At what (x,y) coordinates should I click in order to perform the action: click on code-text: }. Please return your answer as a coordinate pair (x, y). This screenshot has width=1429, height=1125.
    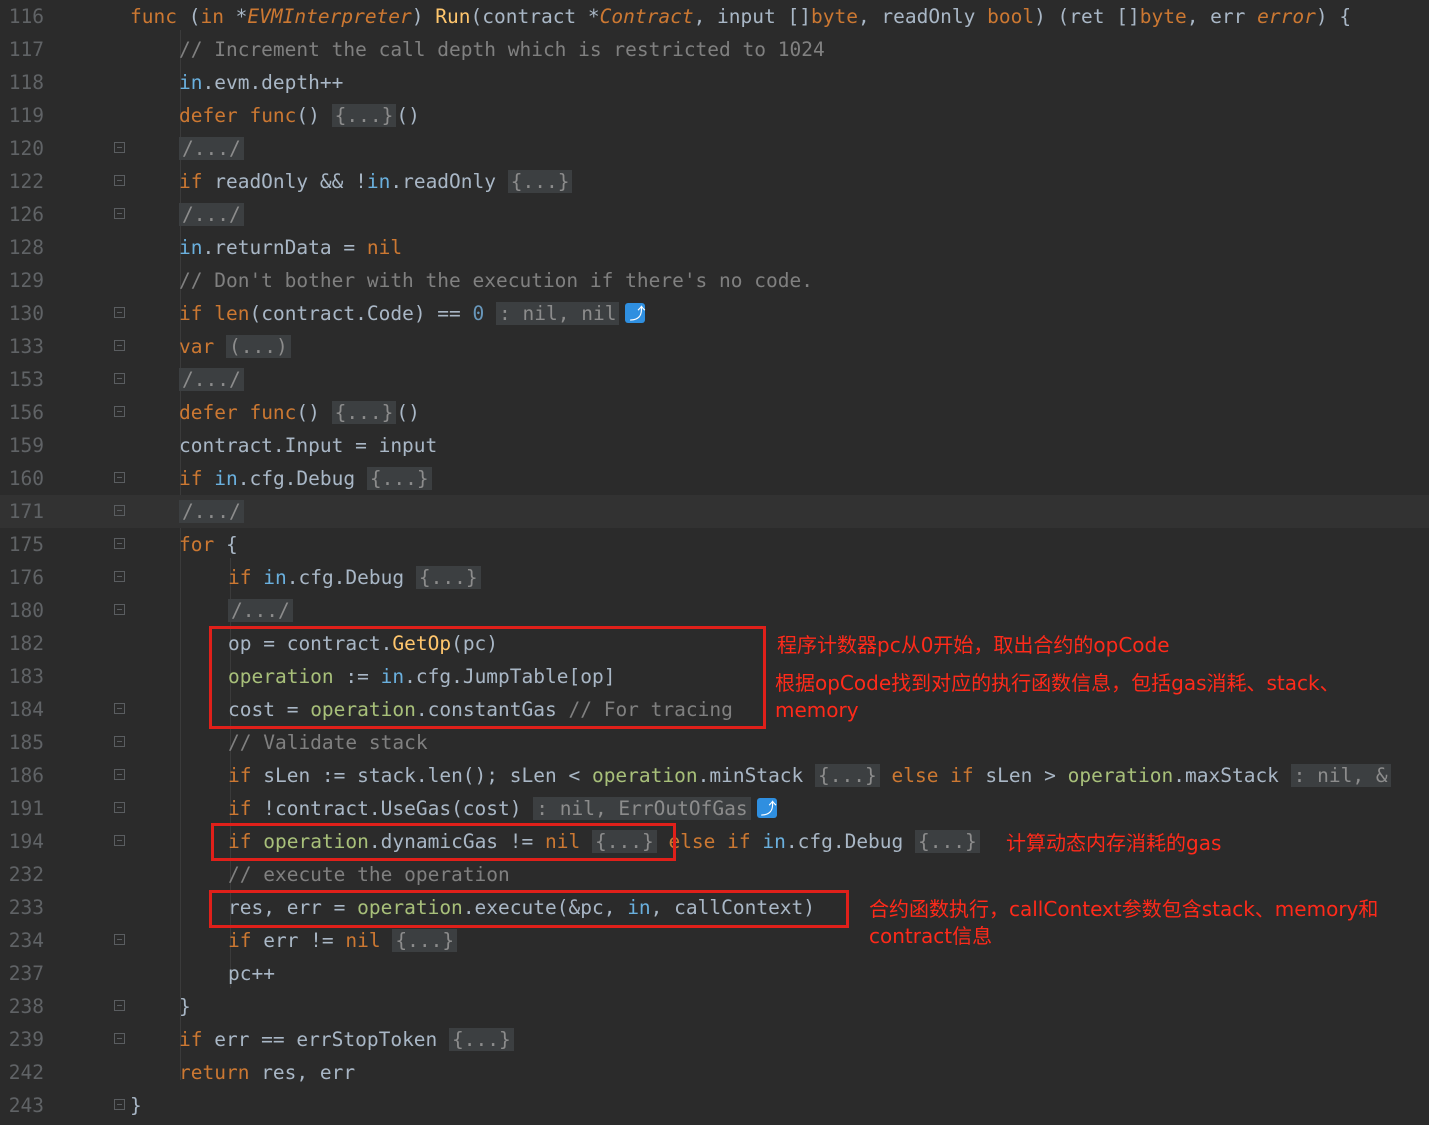
    Looking at the image, I should click on (136, 1105).